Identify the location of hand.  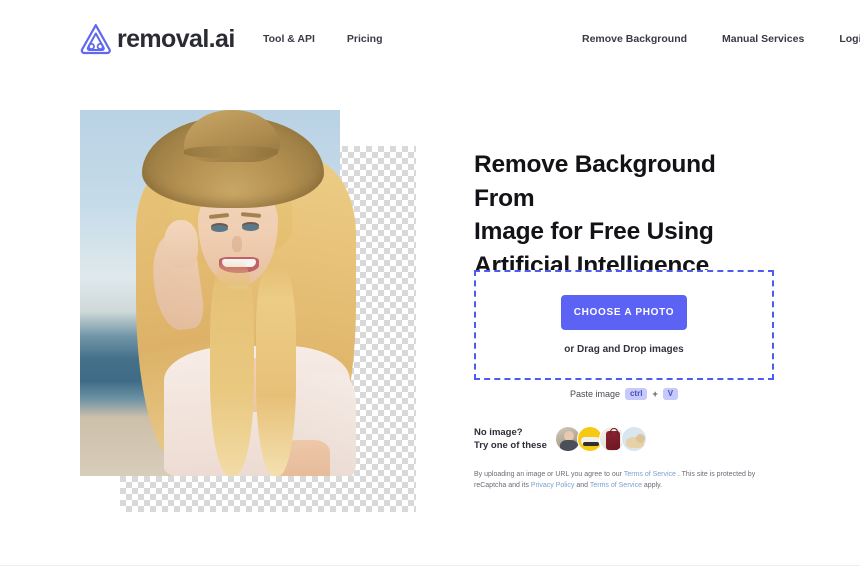
(181, 244).